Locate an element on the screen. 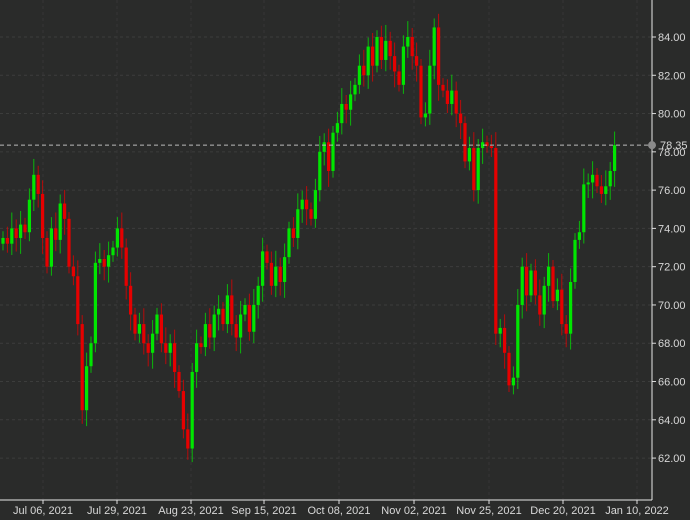 The width and height of the screenshot is (690, 520). y-tick-label: 74.00 is located at coordinates (672, 229).